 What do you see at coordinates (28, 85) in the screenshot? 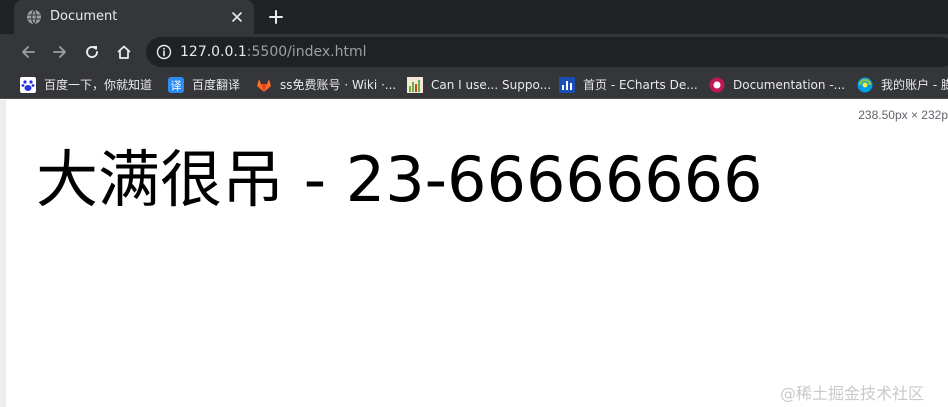
I see `baidu-paw-icon` at bounding box center [28, 85].